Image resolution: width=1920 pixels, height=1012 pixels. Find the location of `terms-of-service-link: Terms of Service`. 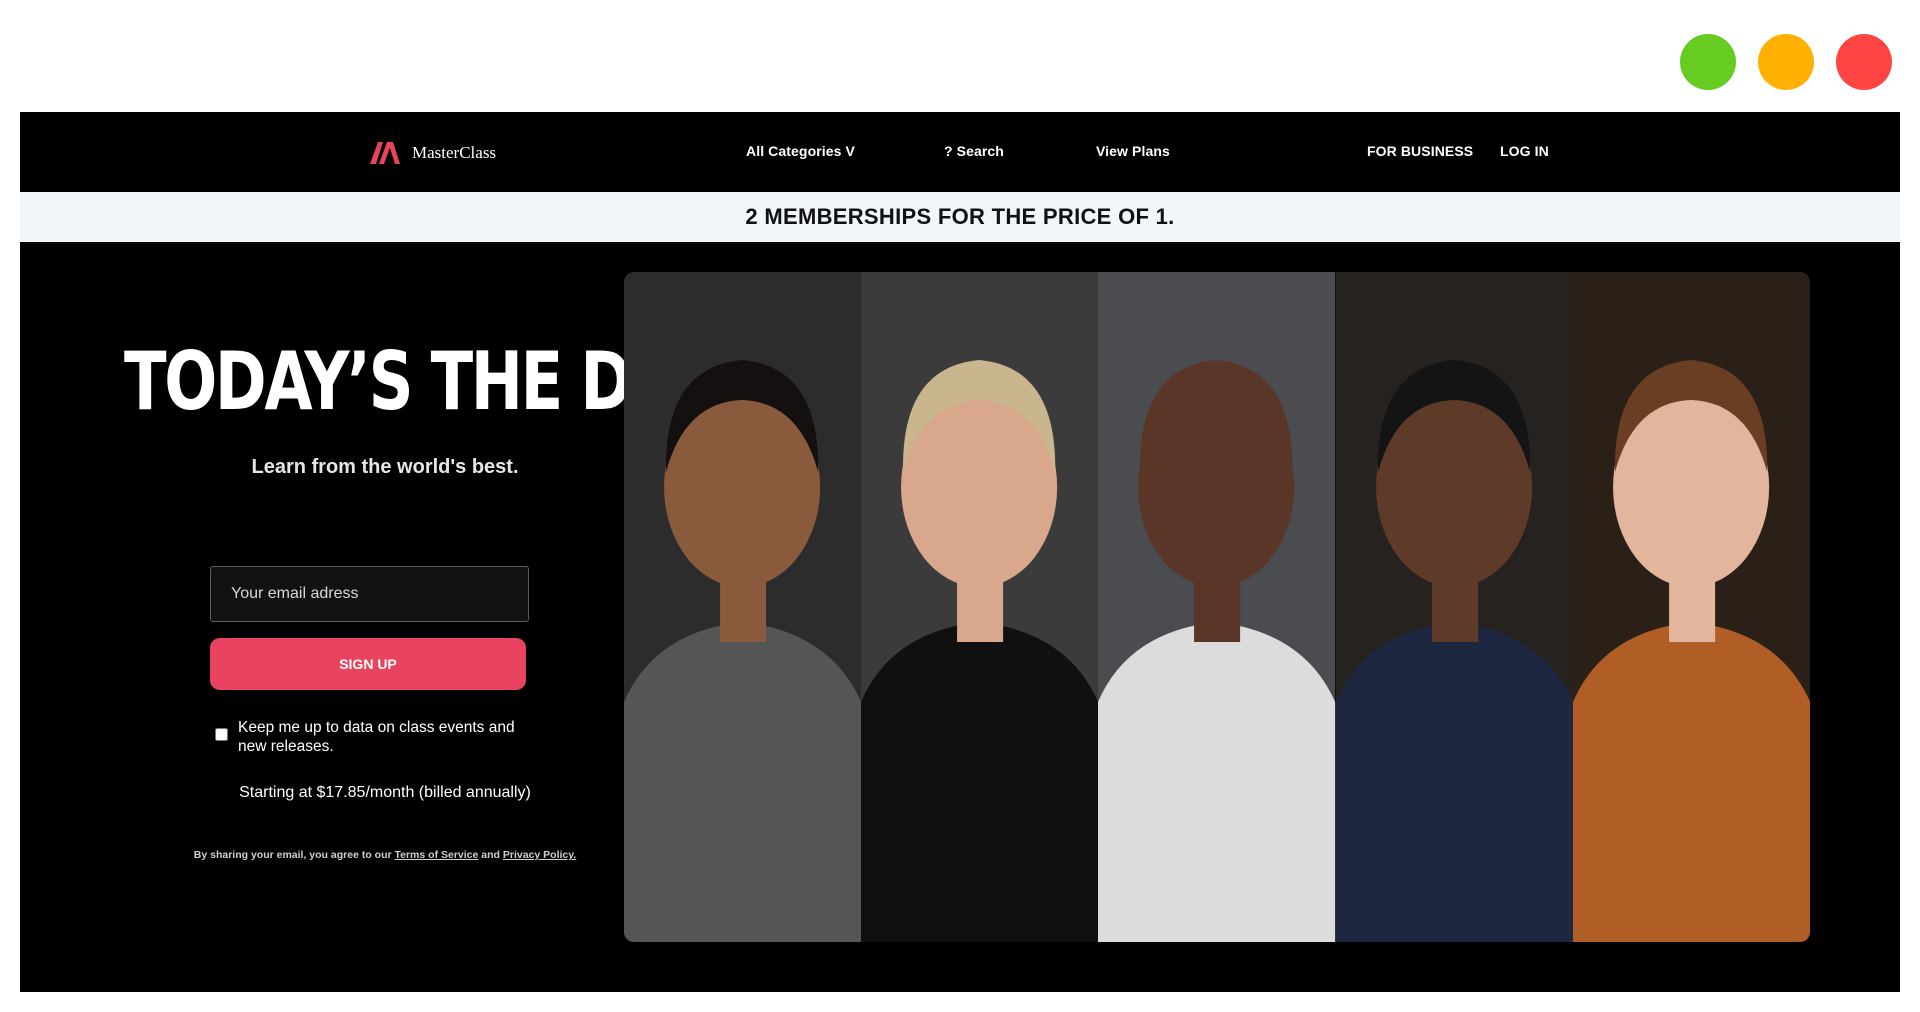

terms-of-service-link: Terms of Service is located at coordinates (437, 855).